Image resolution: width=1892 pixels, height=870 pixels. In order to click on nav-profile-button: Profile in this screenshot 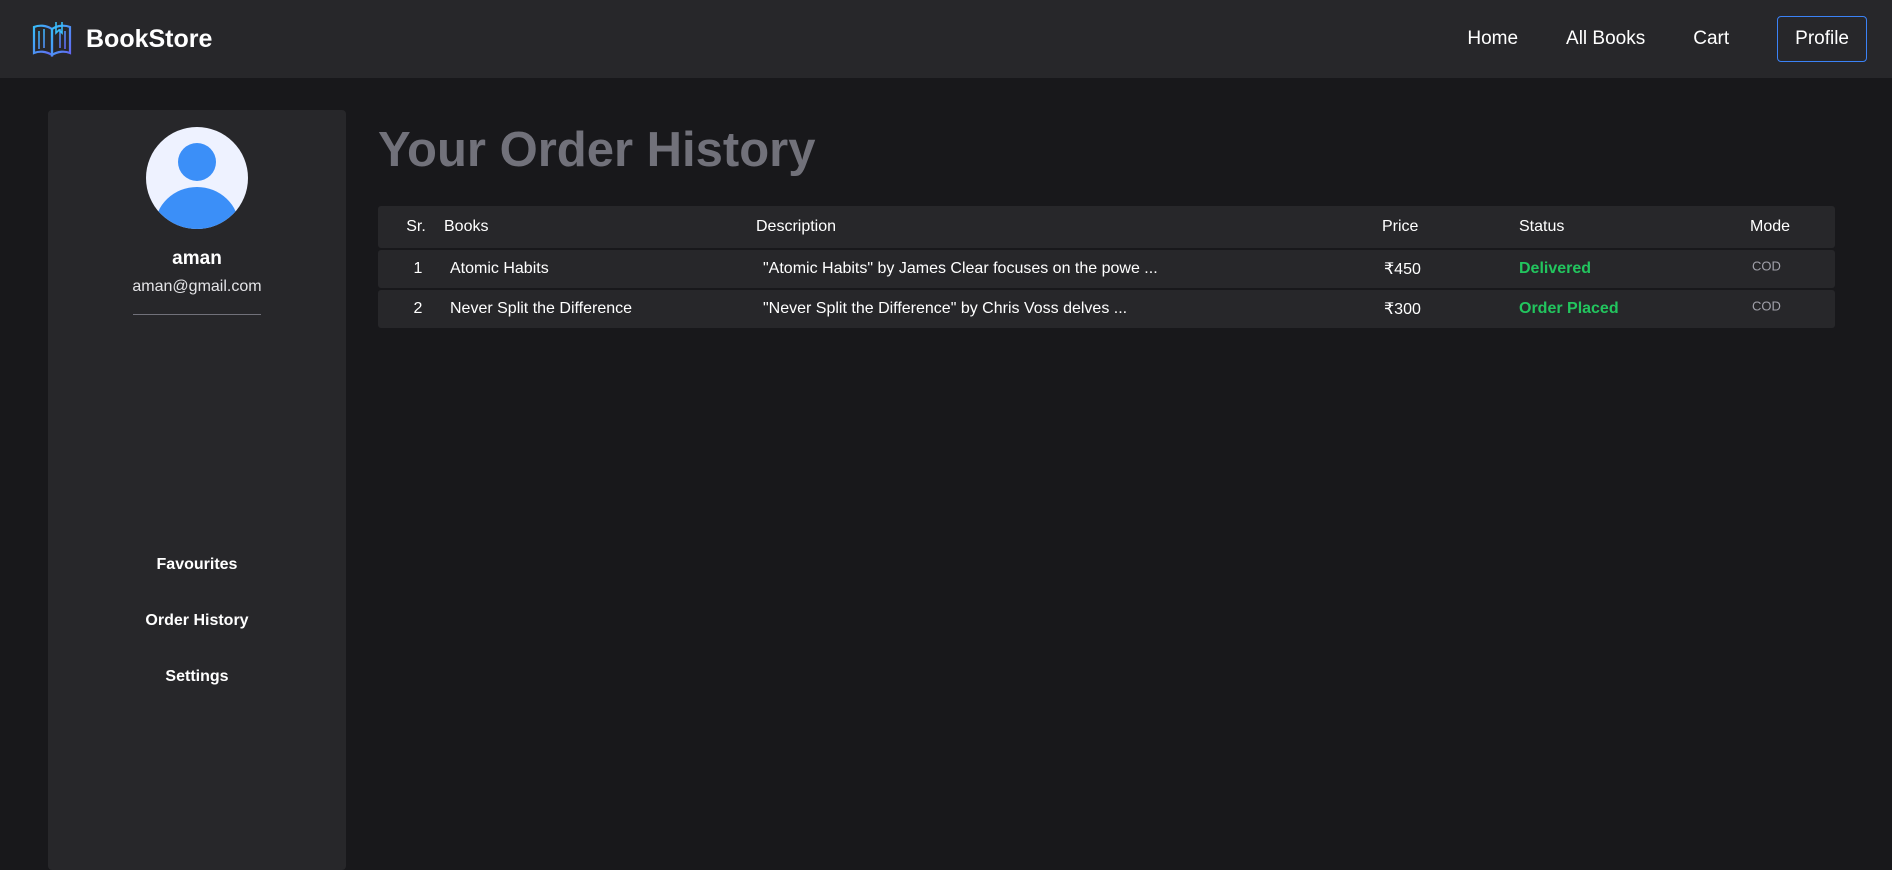, I will do `click(1822, 39)`.